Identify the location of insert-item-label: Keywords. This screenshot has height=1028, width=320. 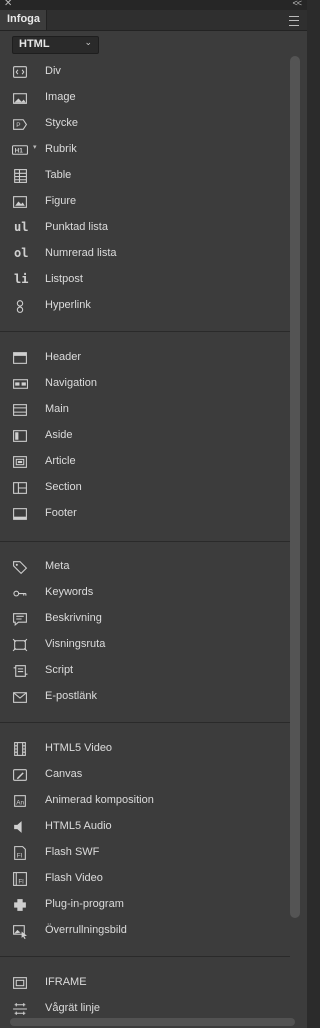
(69, 592).